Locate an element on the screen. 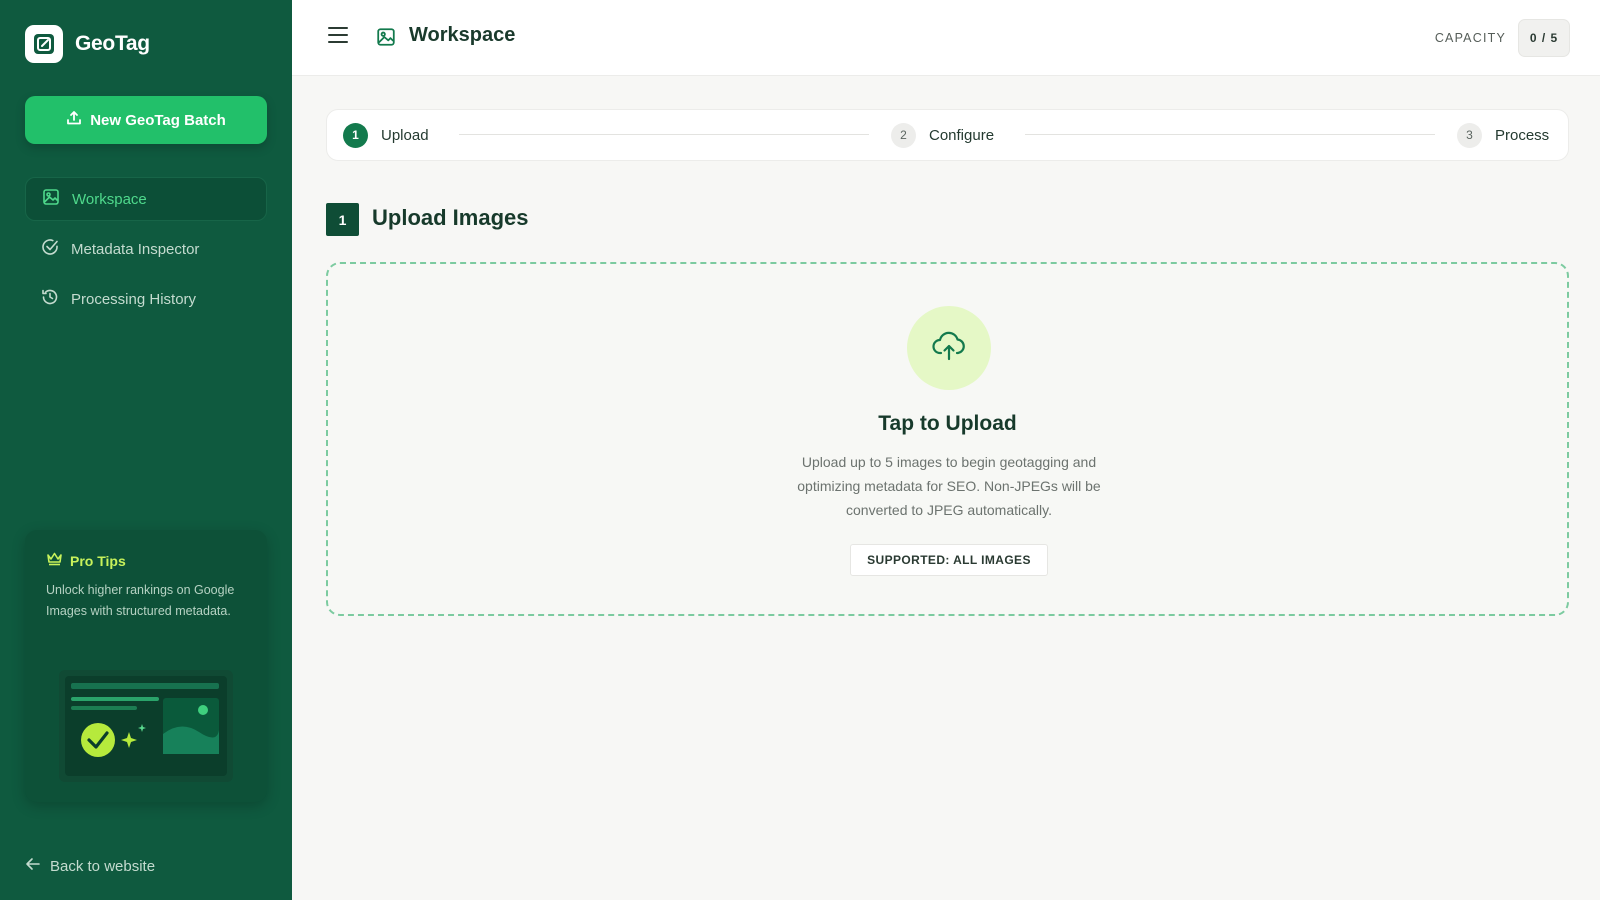 Image resolution: width=1600 pixels, height=900 pixels. brand-name: GeoTag is located at coordinates (112, 43).